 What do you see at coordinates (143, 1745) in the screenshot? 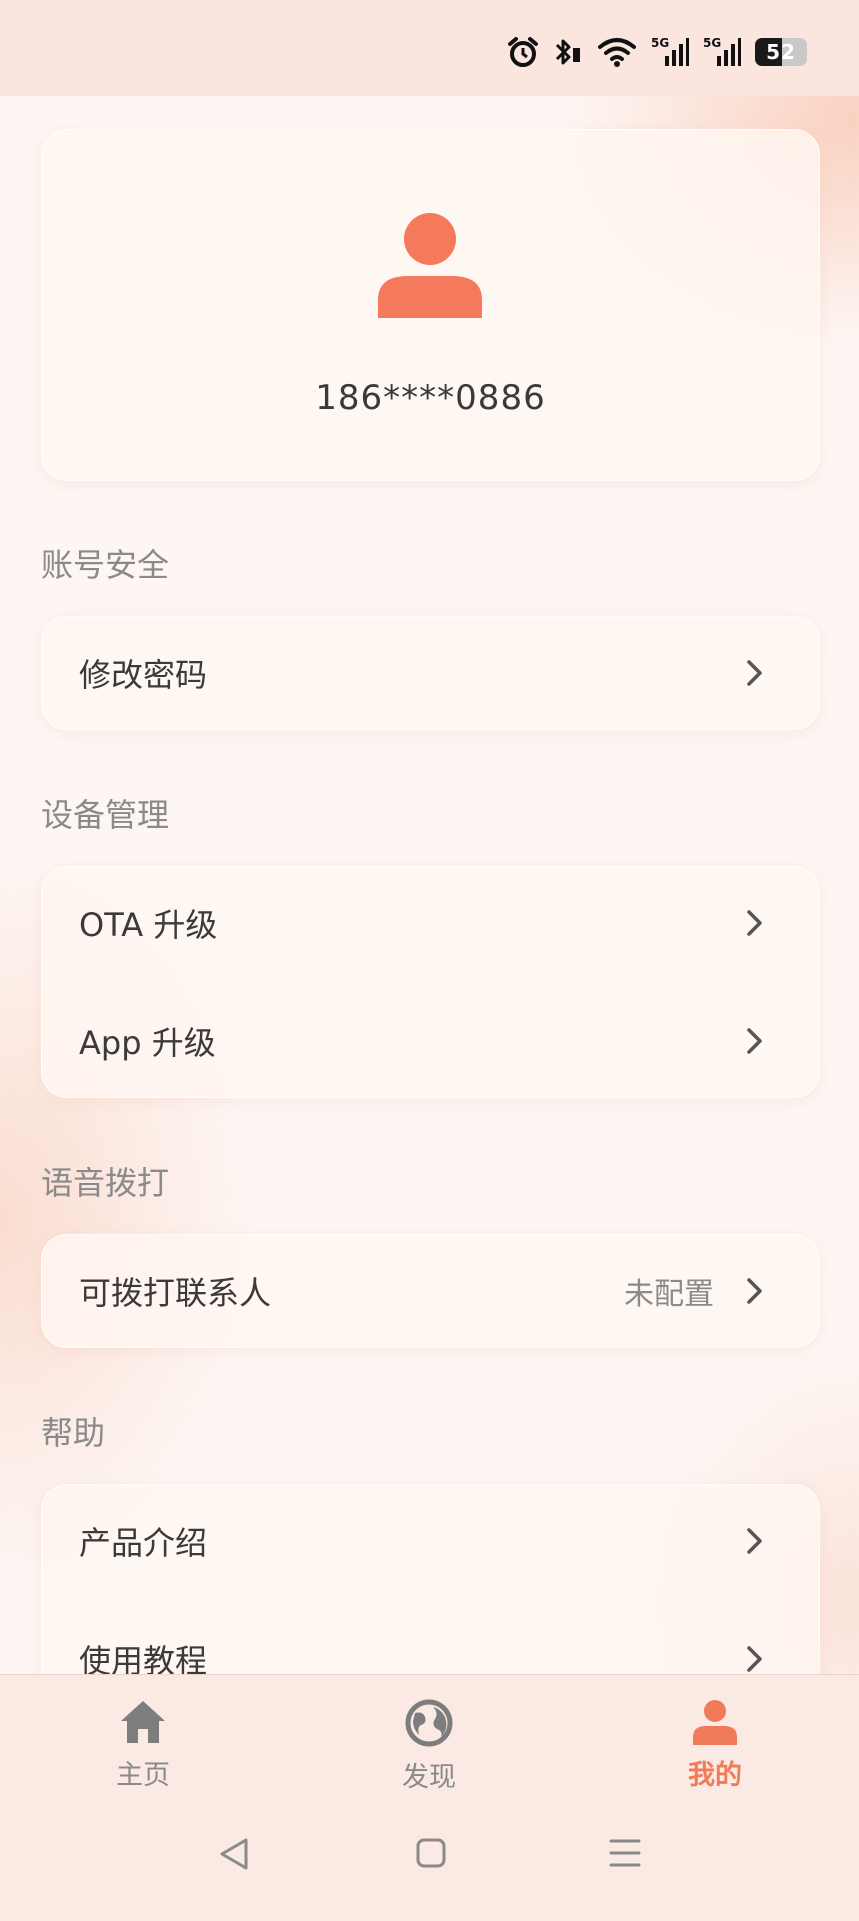
I see `tab-home: 主页` at bounding box center [143, 1745].